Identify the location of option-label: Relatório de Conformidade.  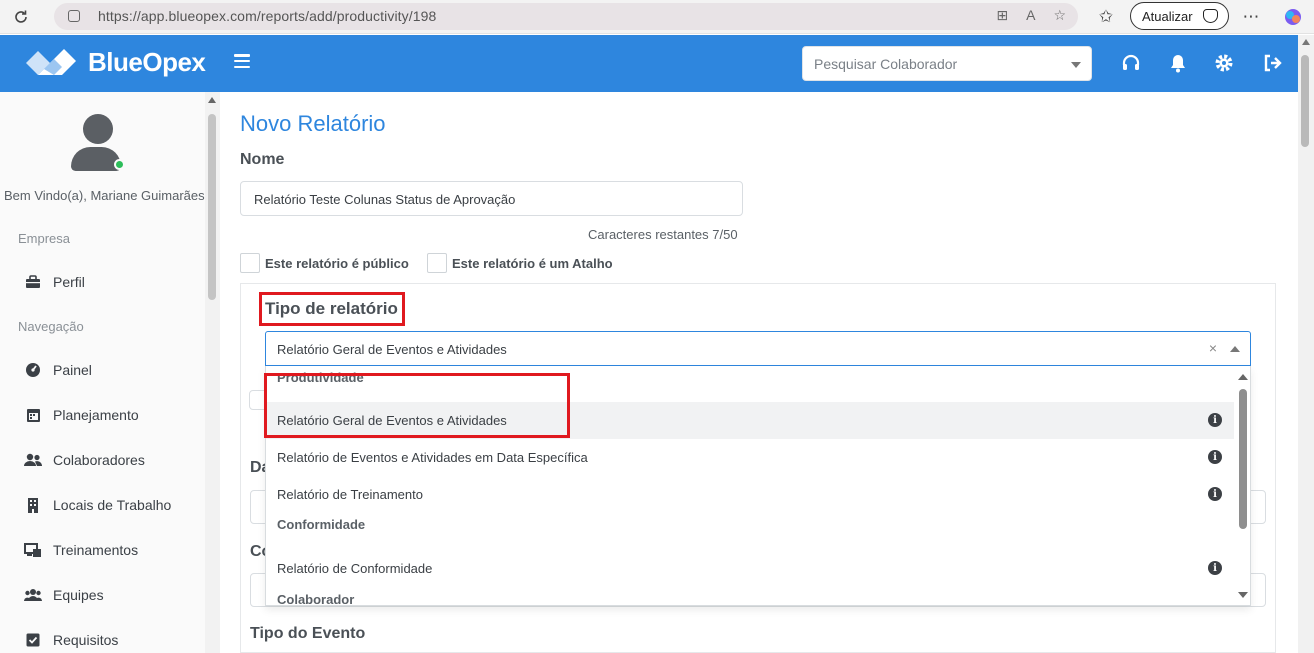
(355, 568).